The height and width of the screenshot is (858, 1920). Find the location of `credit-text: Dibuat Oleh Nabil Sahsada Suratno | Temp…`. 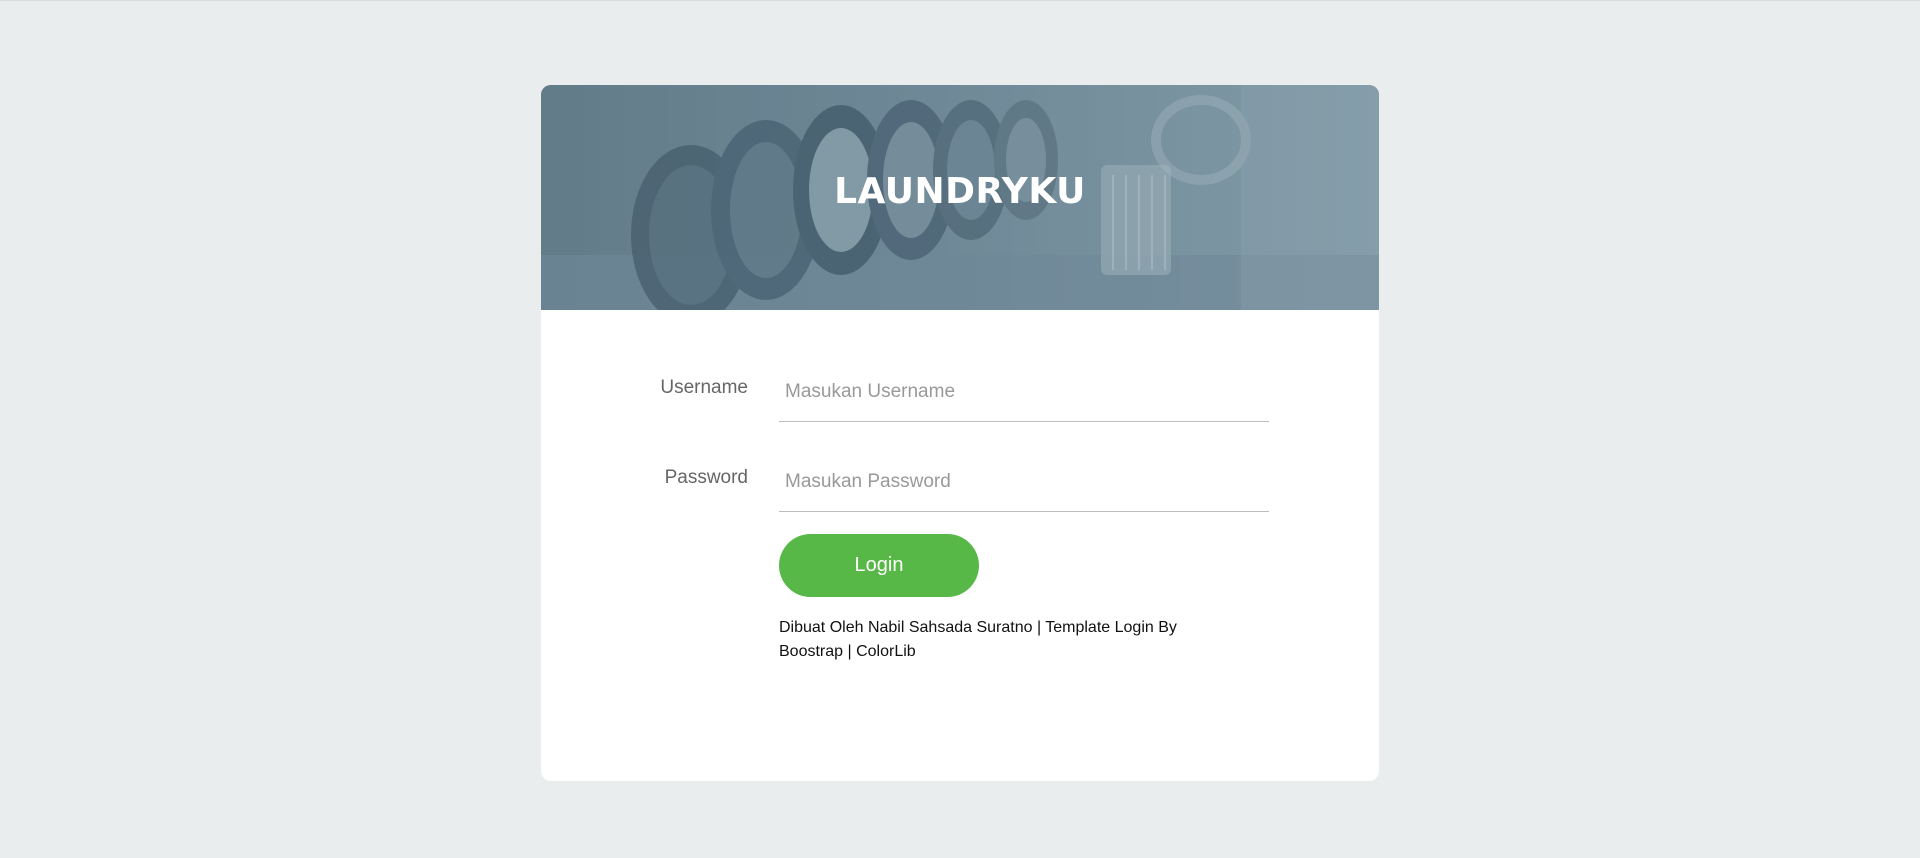

credit-text: Dibuat Oleh Nabil Sahsada Suratno | Temp… is located at coordinates (978, 639).